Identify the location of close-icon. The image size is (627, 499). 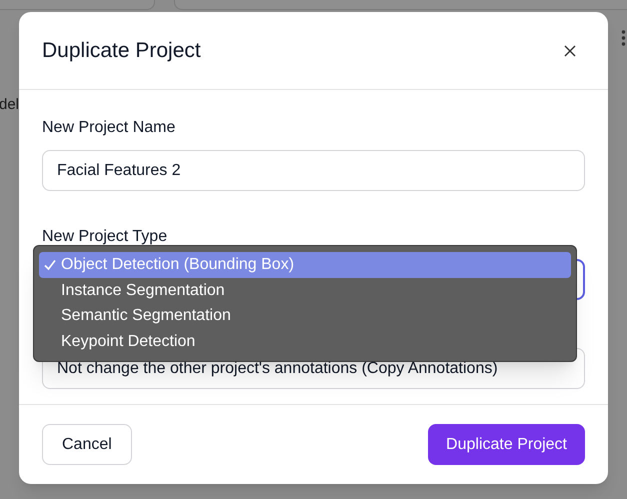
(570, 50).